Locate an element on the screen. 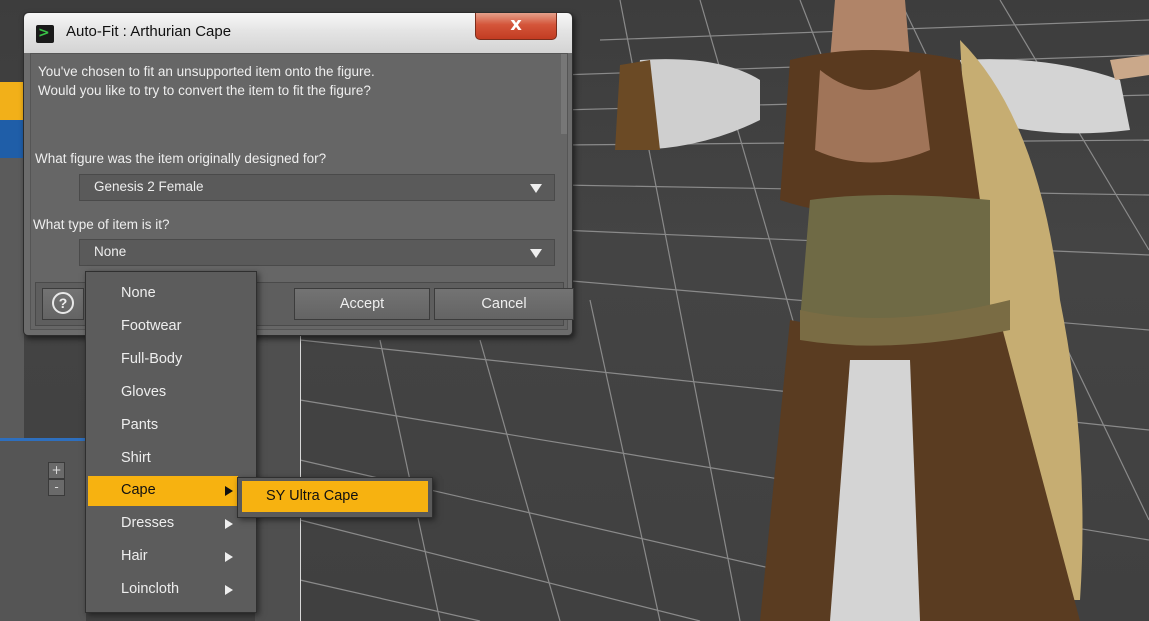  submenu-item-sy-ultra-cape: SY Ultra Cape is located at coordinates (335, 496).